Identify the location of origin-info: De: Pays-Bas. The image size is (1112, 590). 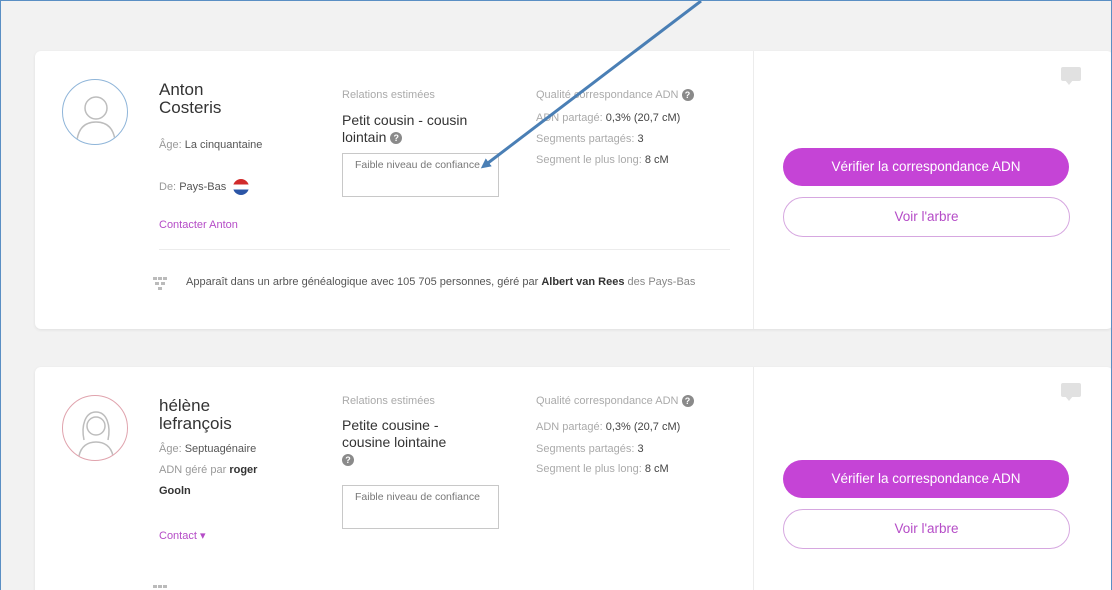
(219, 187).